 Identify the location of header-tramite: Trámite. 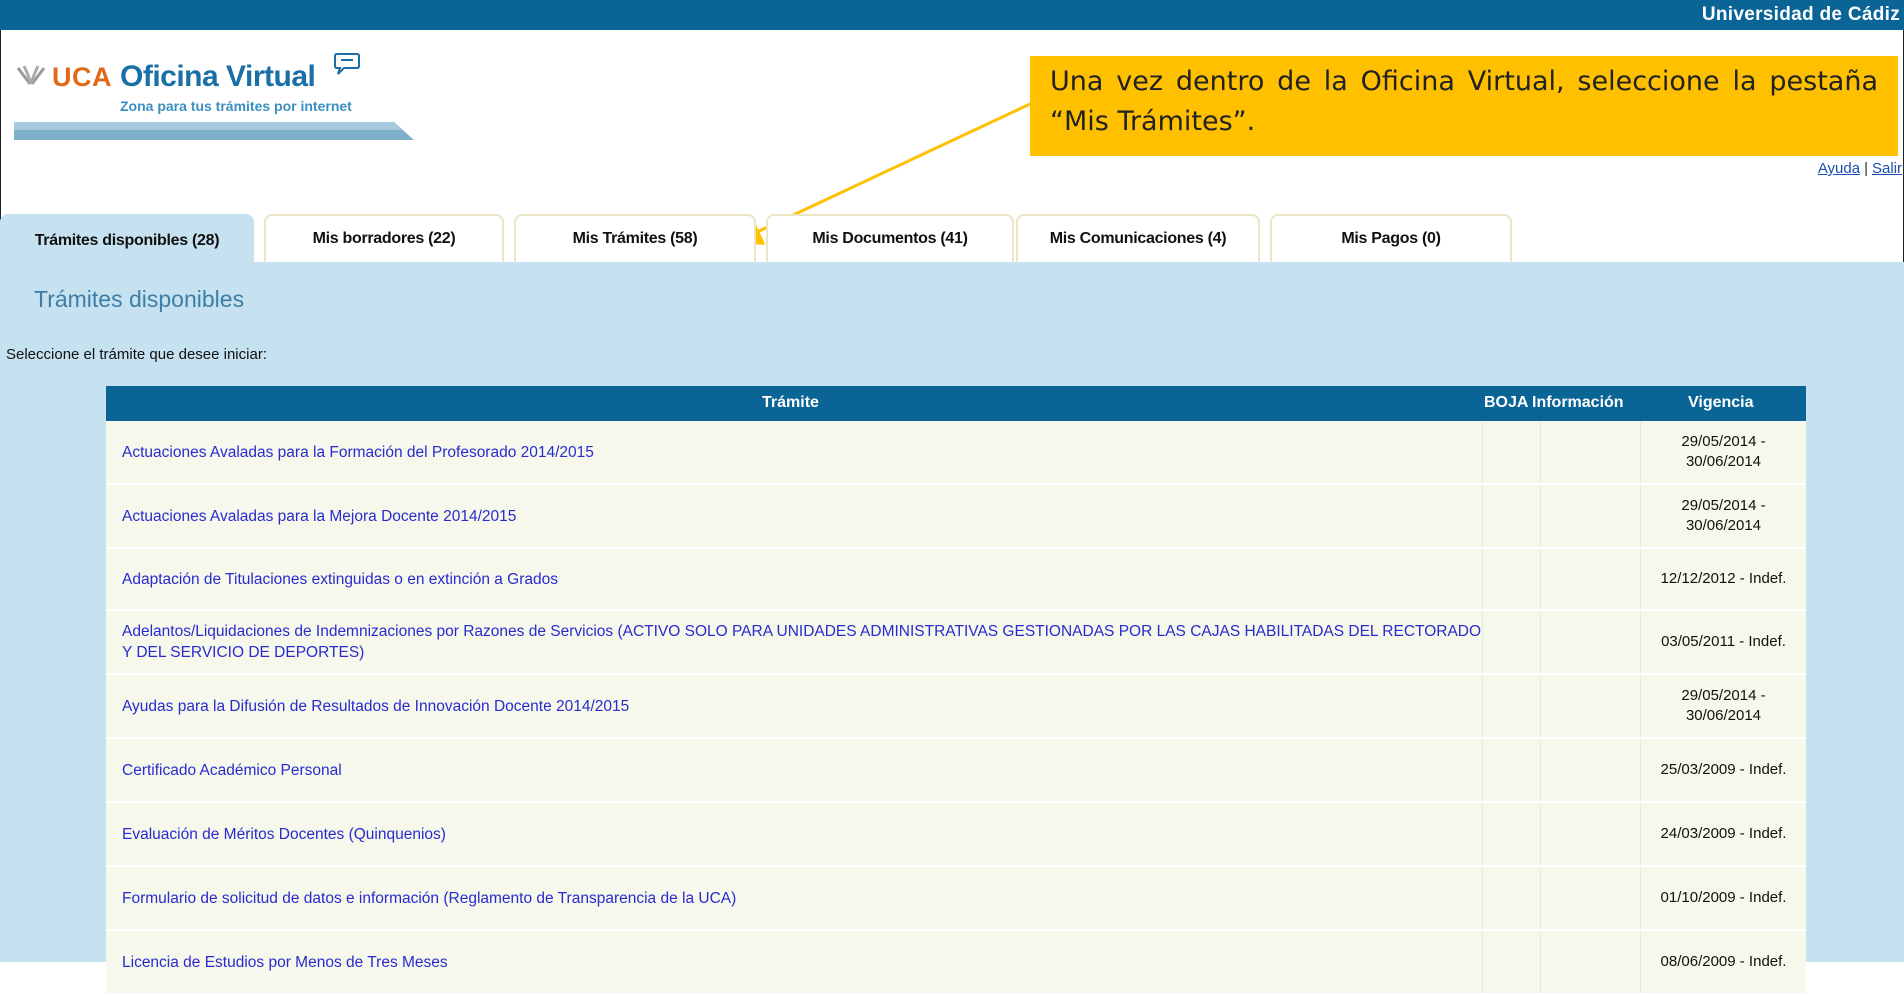
(790, 402).